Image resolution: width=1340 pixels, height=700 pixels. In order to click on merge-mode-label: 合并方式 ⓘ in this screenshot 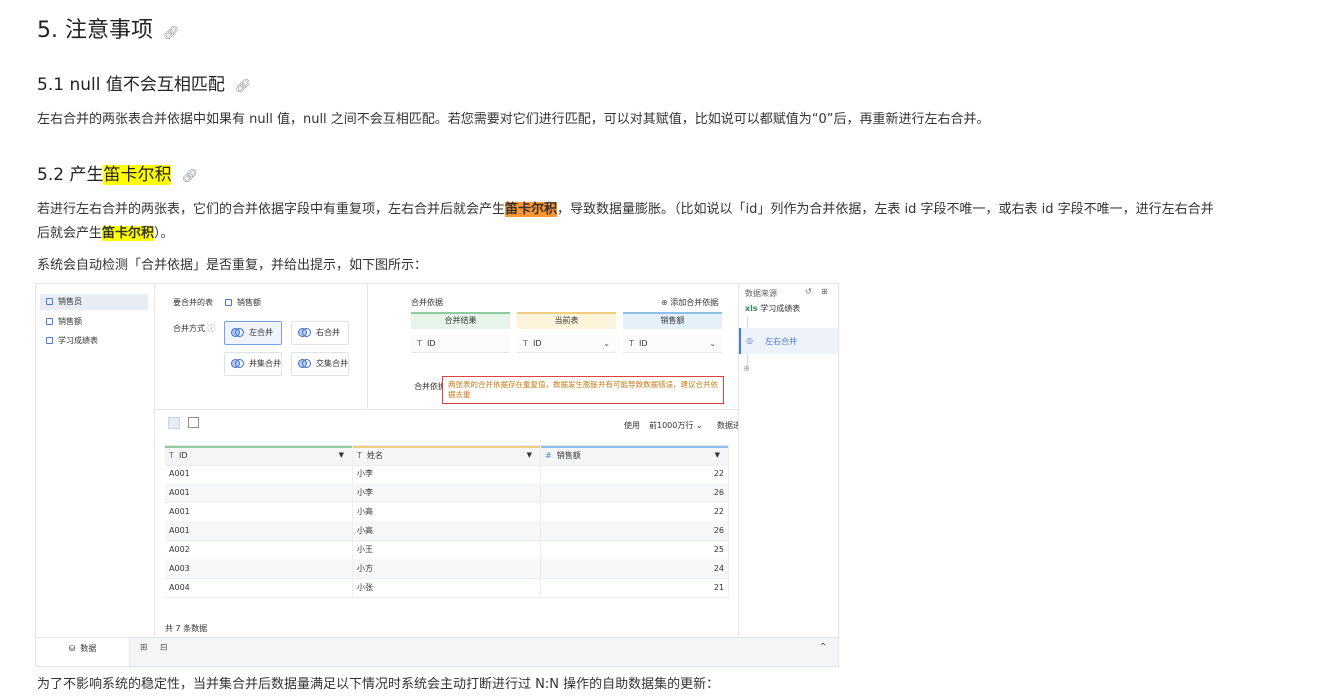, I will do `click(194, 328)`.